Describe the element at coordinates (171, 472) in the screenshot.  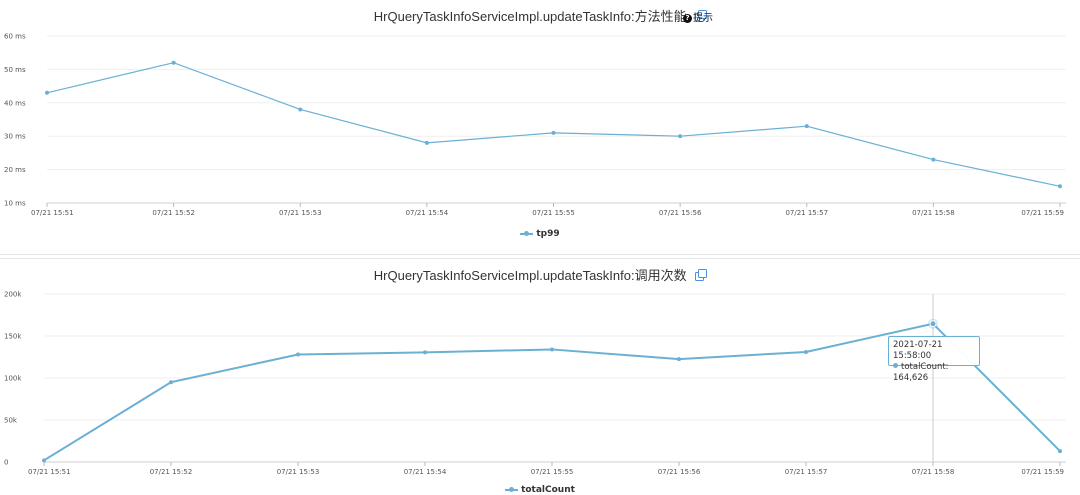
I see `x-tick-label: 07/21 15:52` at that location.